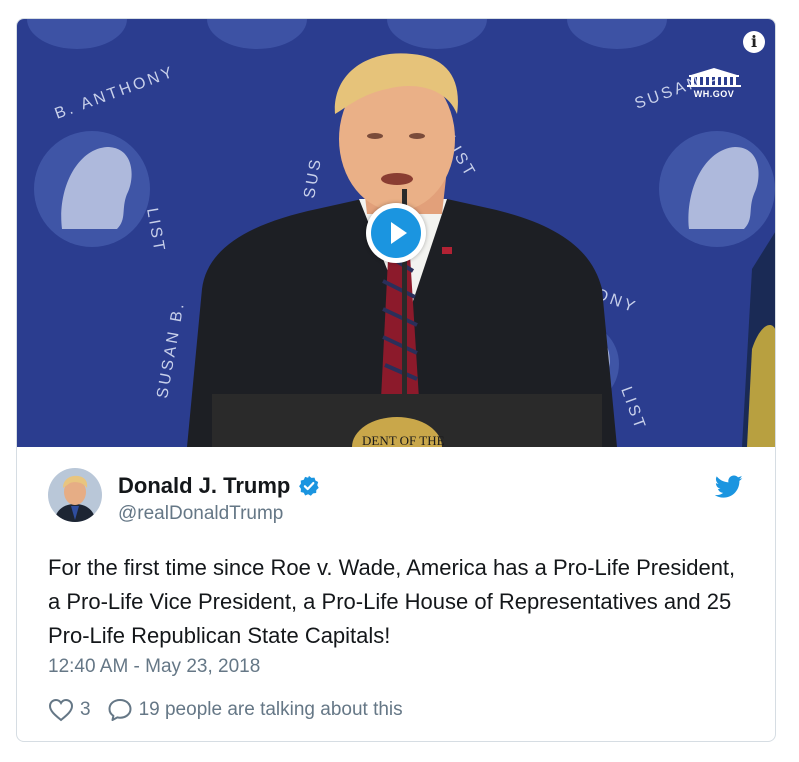 The image size is (799, 762). I want to click on heart-icon, so click(61, 710).